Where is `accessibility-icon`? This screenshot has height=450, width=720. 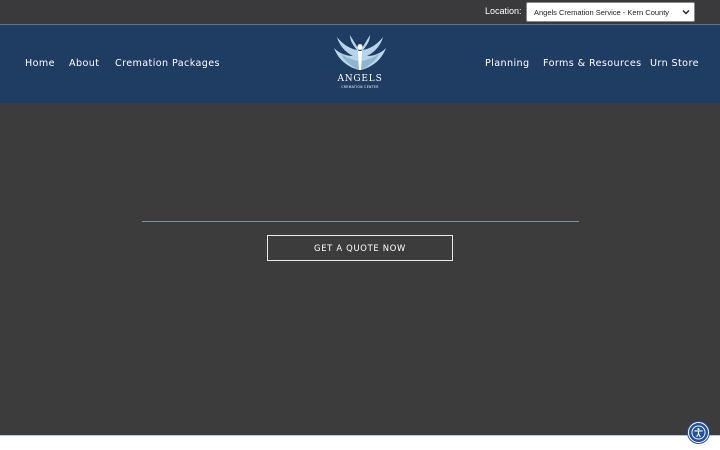
accessibility-icon is located at coordinates (698, 432).